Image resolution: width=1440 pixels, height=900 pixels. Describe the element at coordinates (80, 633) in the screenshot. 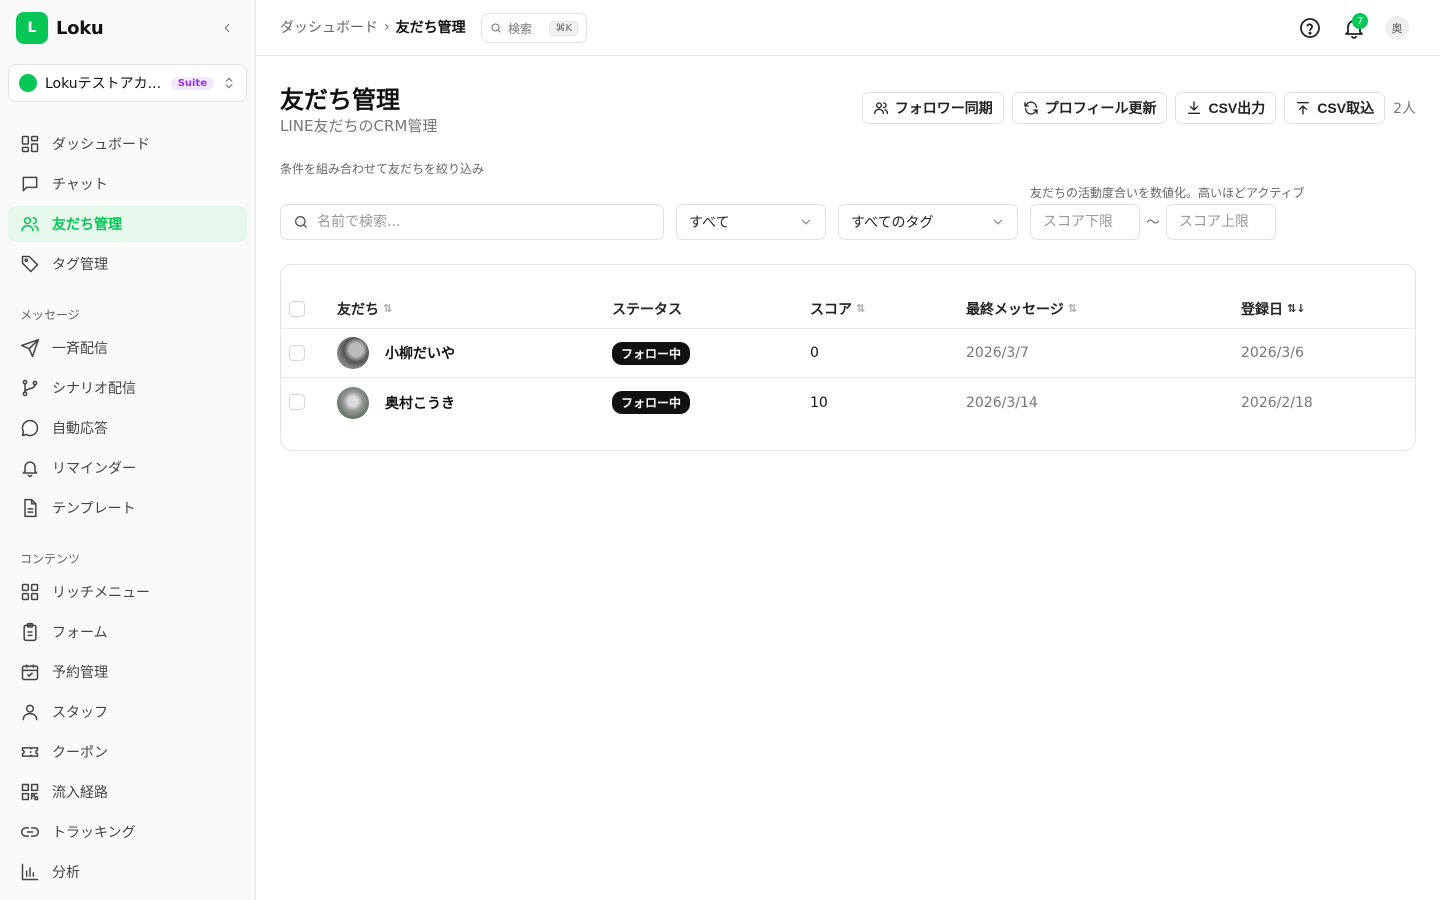

I see `sidebar-item-label: フォーム` at that location.